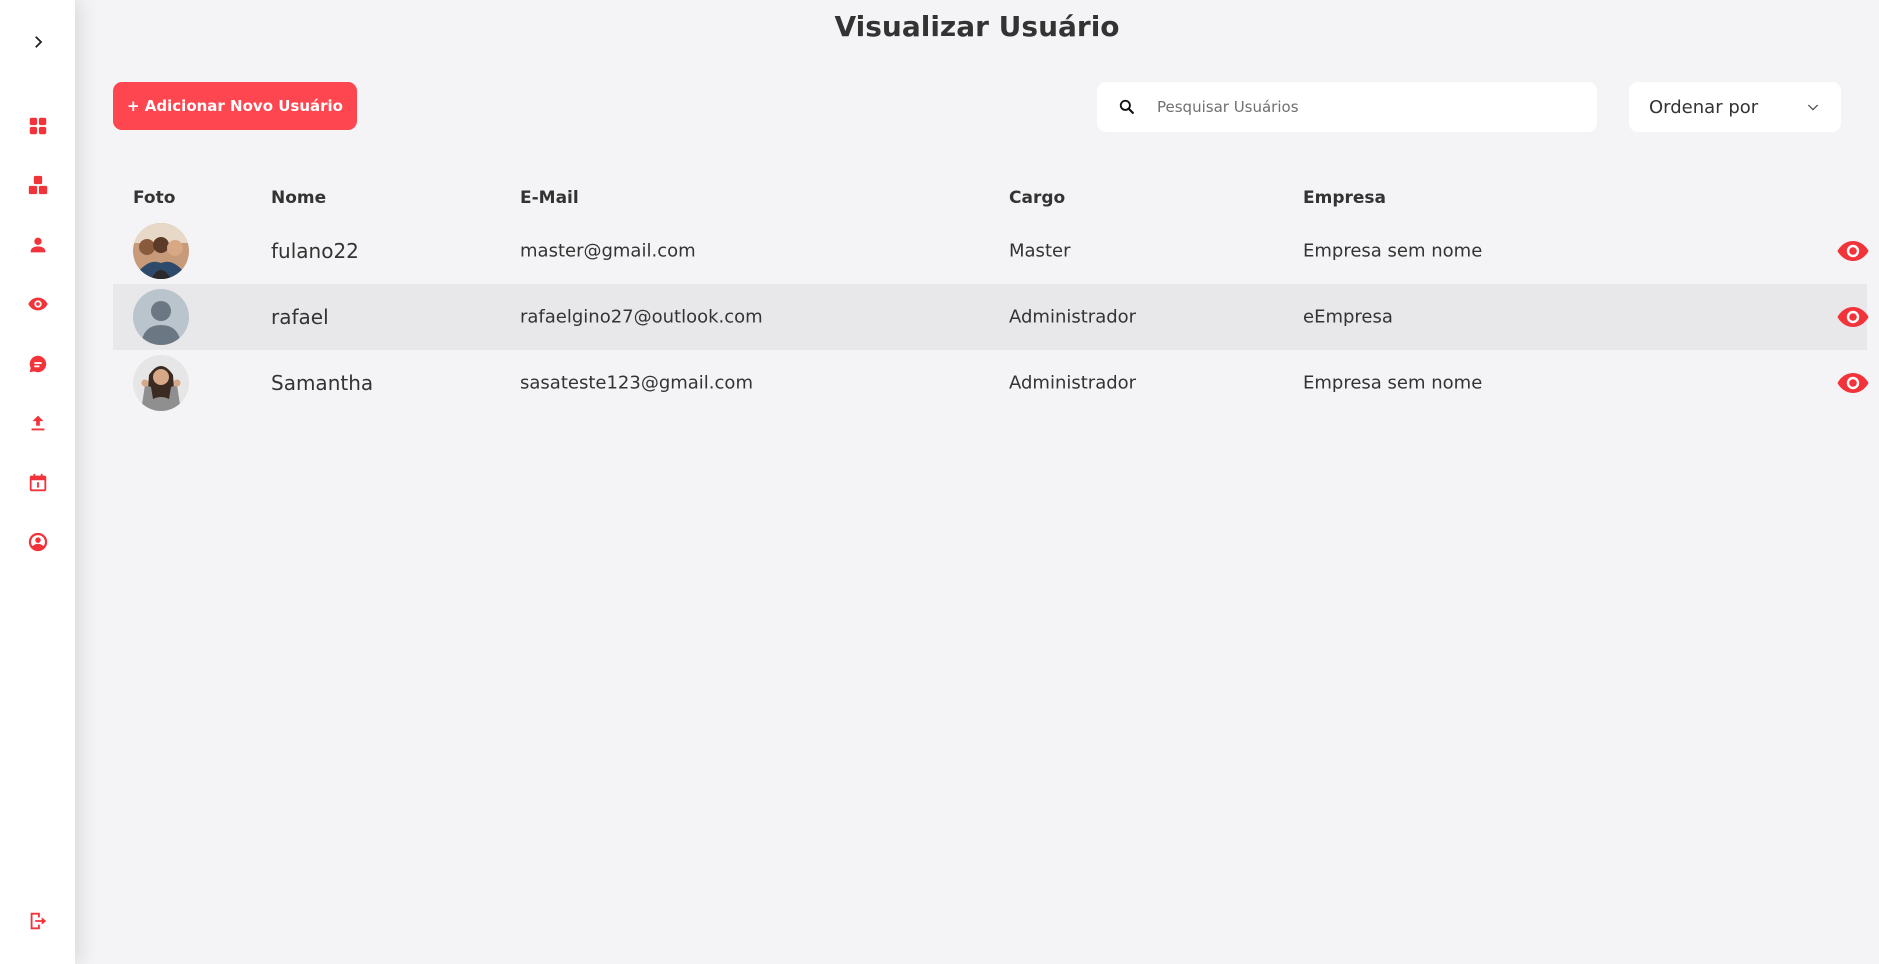  I want to click on cell-nome: fulano22, so click(315, 251).